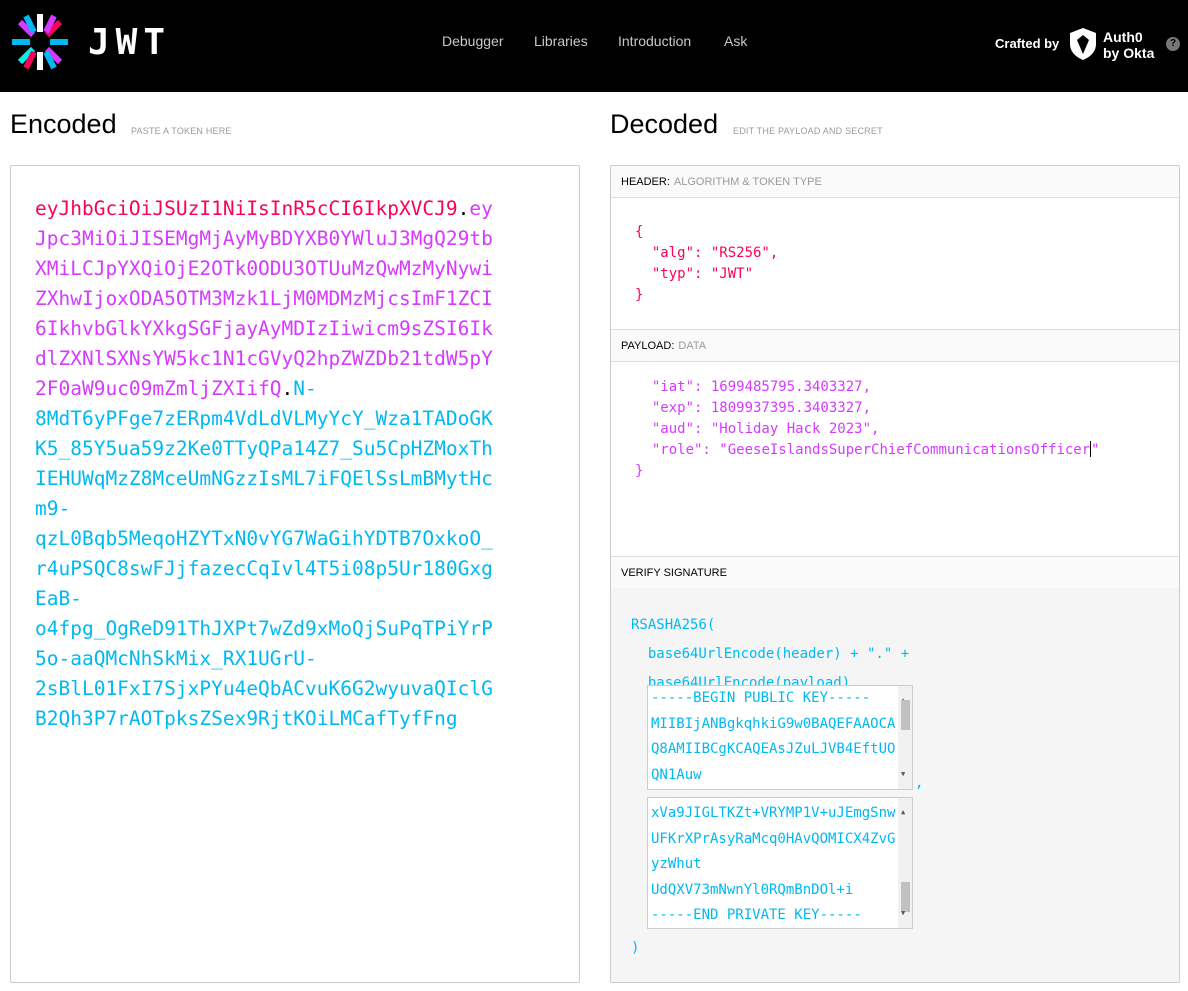 This screenshot has width=1188, height=991. What do you see at coordinates (895, 182) in the screenshot?
I see `header-section-title: HEADER: ALGORITHM & TOKEN TYPE` at bounding box center [895, 182].